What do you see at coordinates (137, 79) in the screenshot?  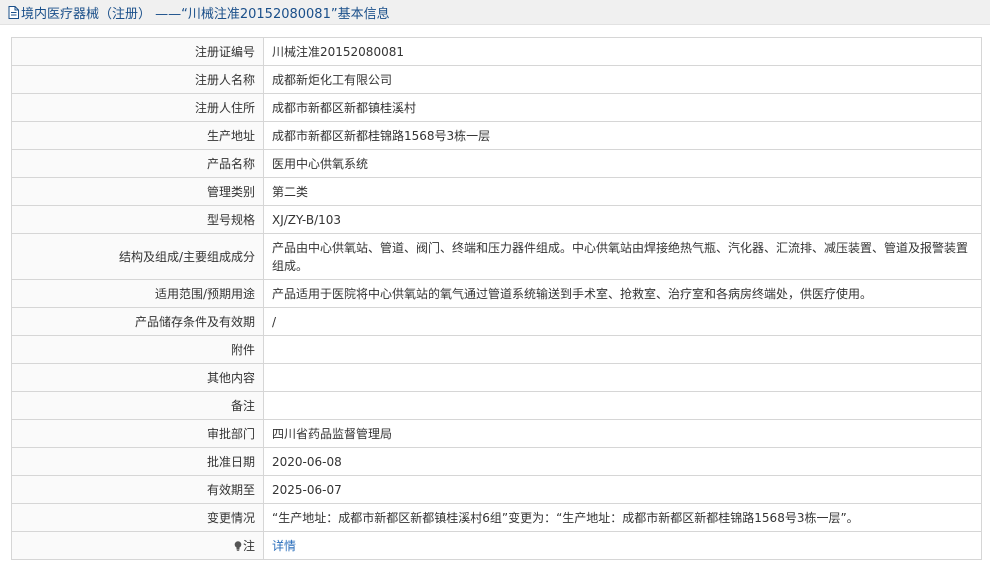 I see `row-label: 注册人名称` at bounding box center [137, 79].